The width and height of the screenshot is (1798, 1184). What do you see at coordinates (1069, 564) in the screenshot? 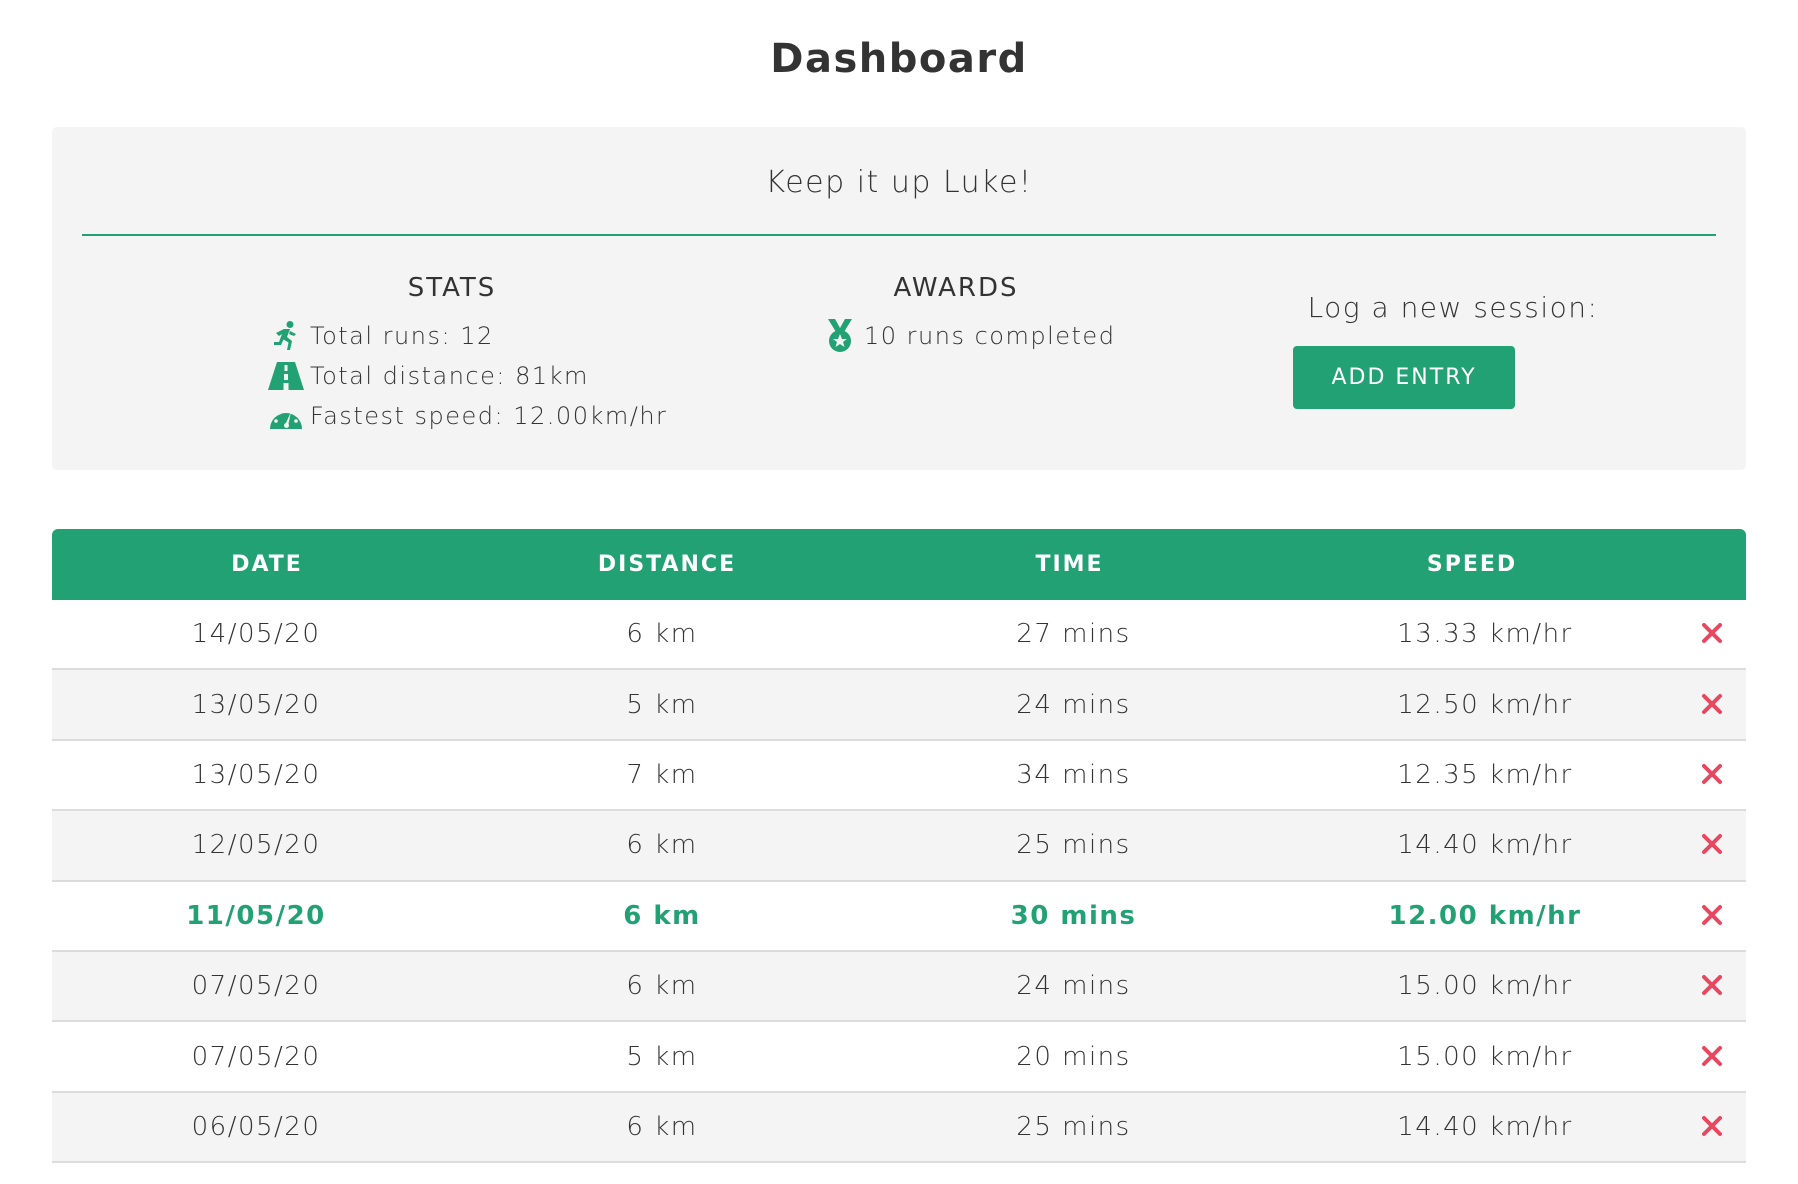
I see `column-header-time: TIME` at bounding box center [1069, 564].